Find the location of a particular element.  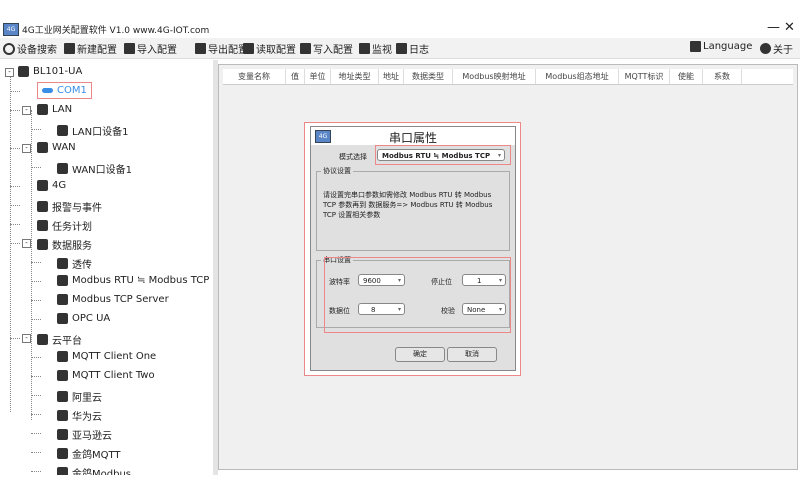

tree-item: LAN is located at coordinates (54, 109).